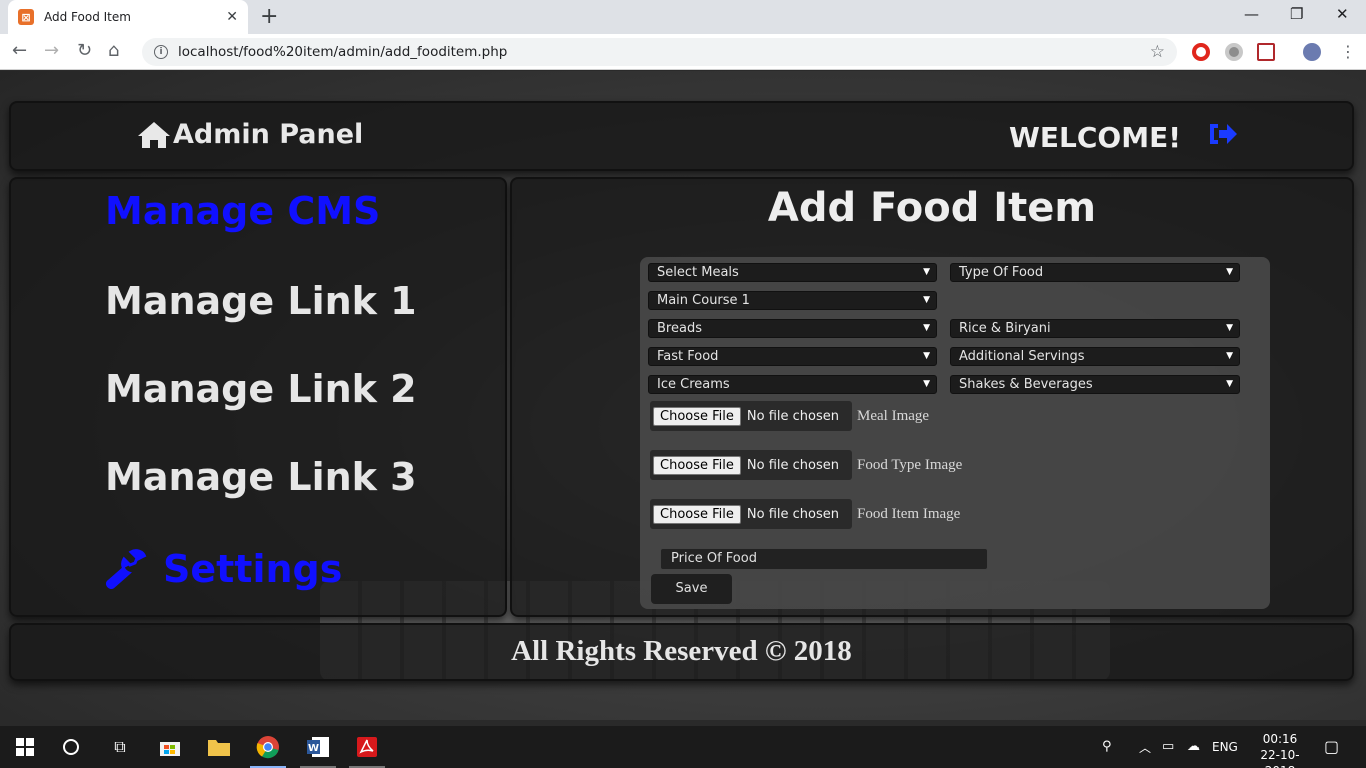  Describe the element at coordinates (1095, 328) in the screenshot. I see `rice-biryani-dropdown: Rice & Biryani ▼` at that location.